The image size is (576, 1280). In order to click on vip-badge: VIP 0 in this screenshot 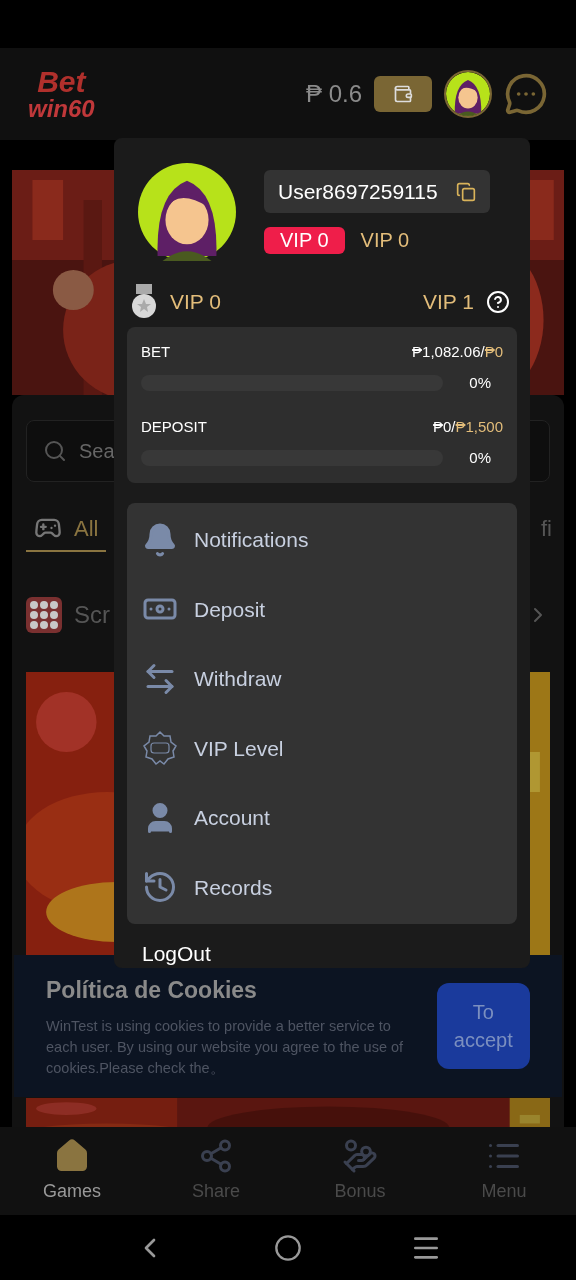, I will do `click(304, 240)`.